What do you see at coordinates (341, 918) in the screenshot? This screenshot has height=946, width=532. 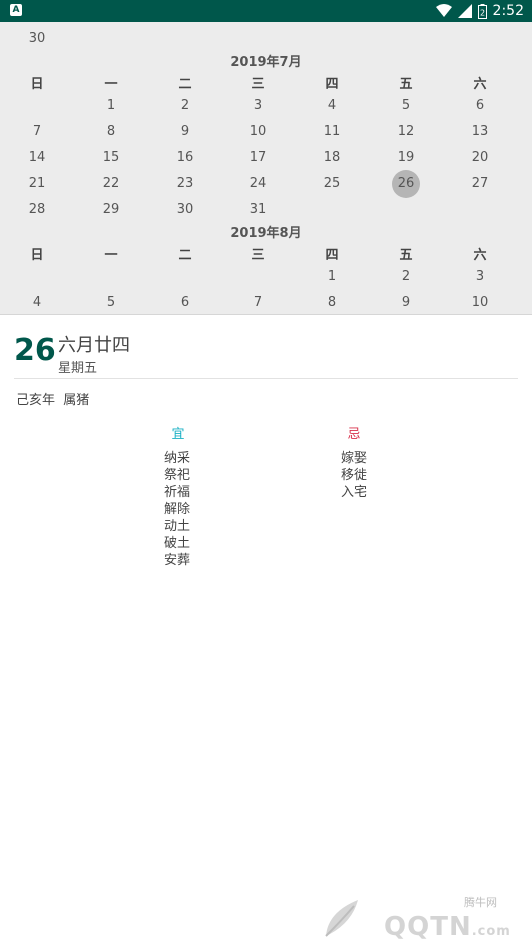 I see `leaf-logo-icon` at bounding box center [341, 918].